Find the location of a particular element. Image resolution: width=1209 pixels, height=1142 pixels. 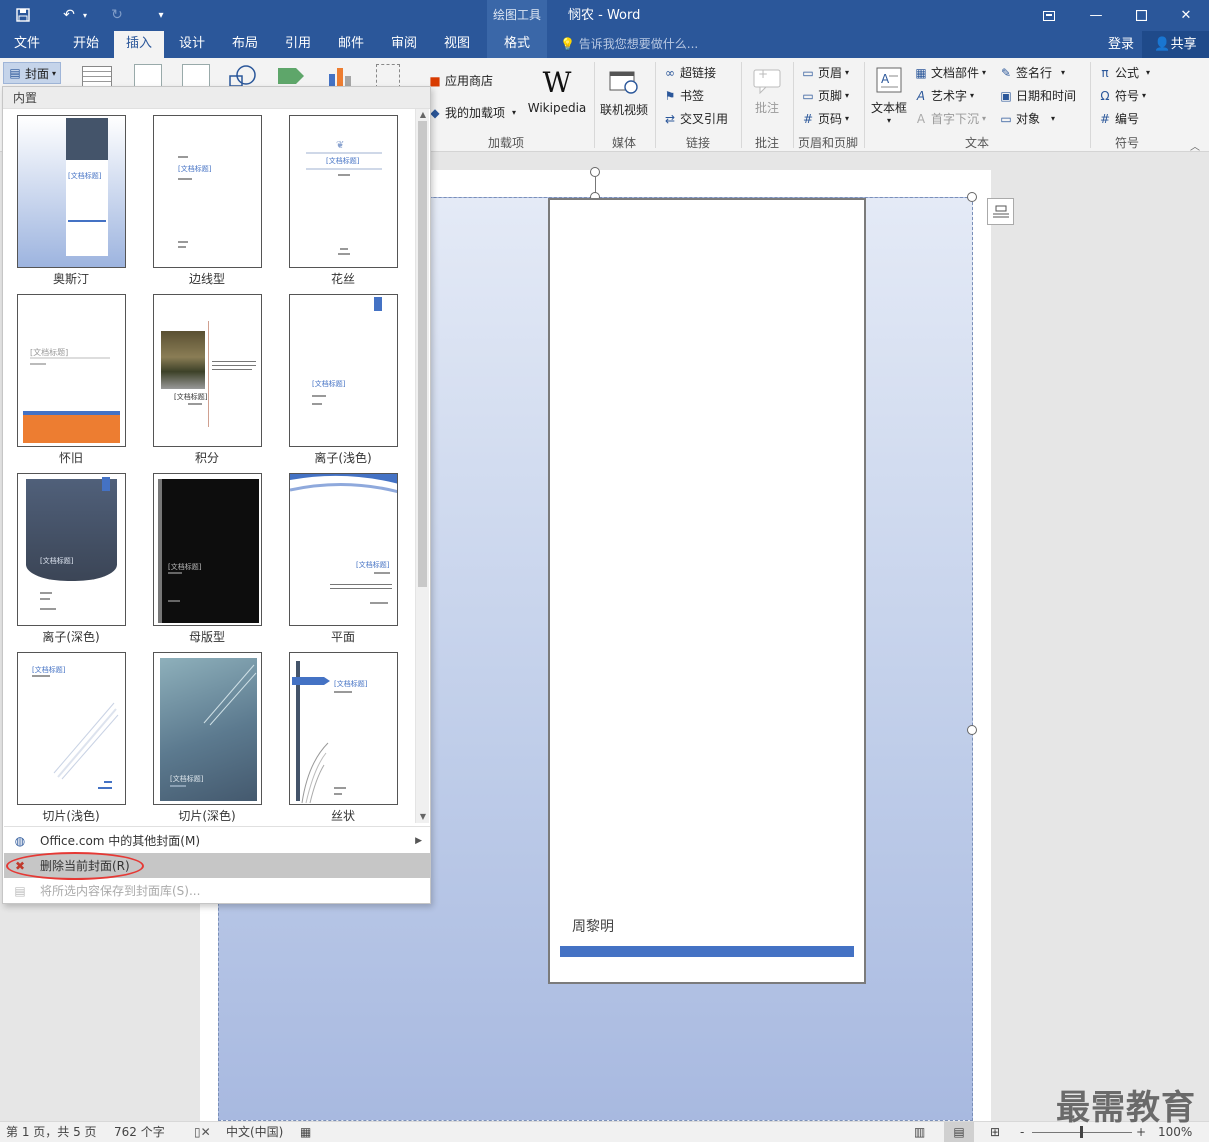

redo-icon: ↻ is located at coordinates (117, 15).